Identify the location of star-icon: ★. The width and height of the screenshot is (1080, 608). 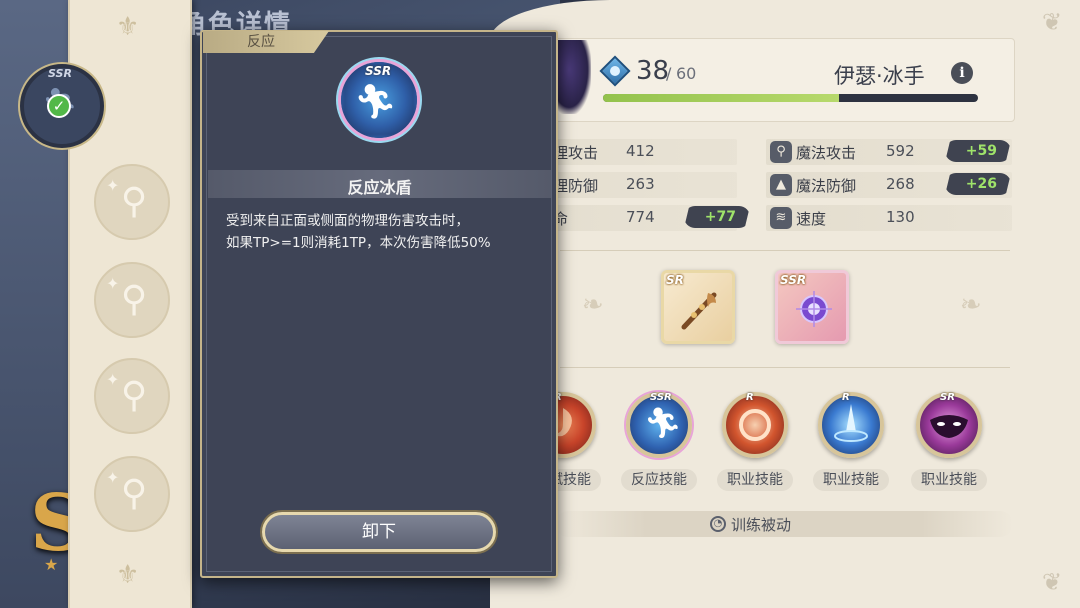
(51, 564).